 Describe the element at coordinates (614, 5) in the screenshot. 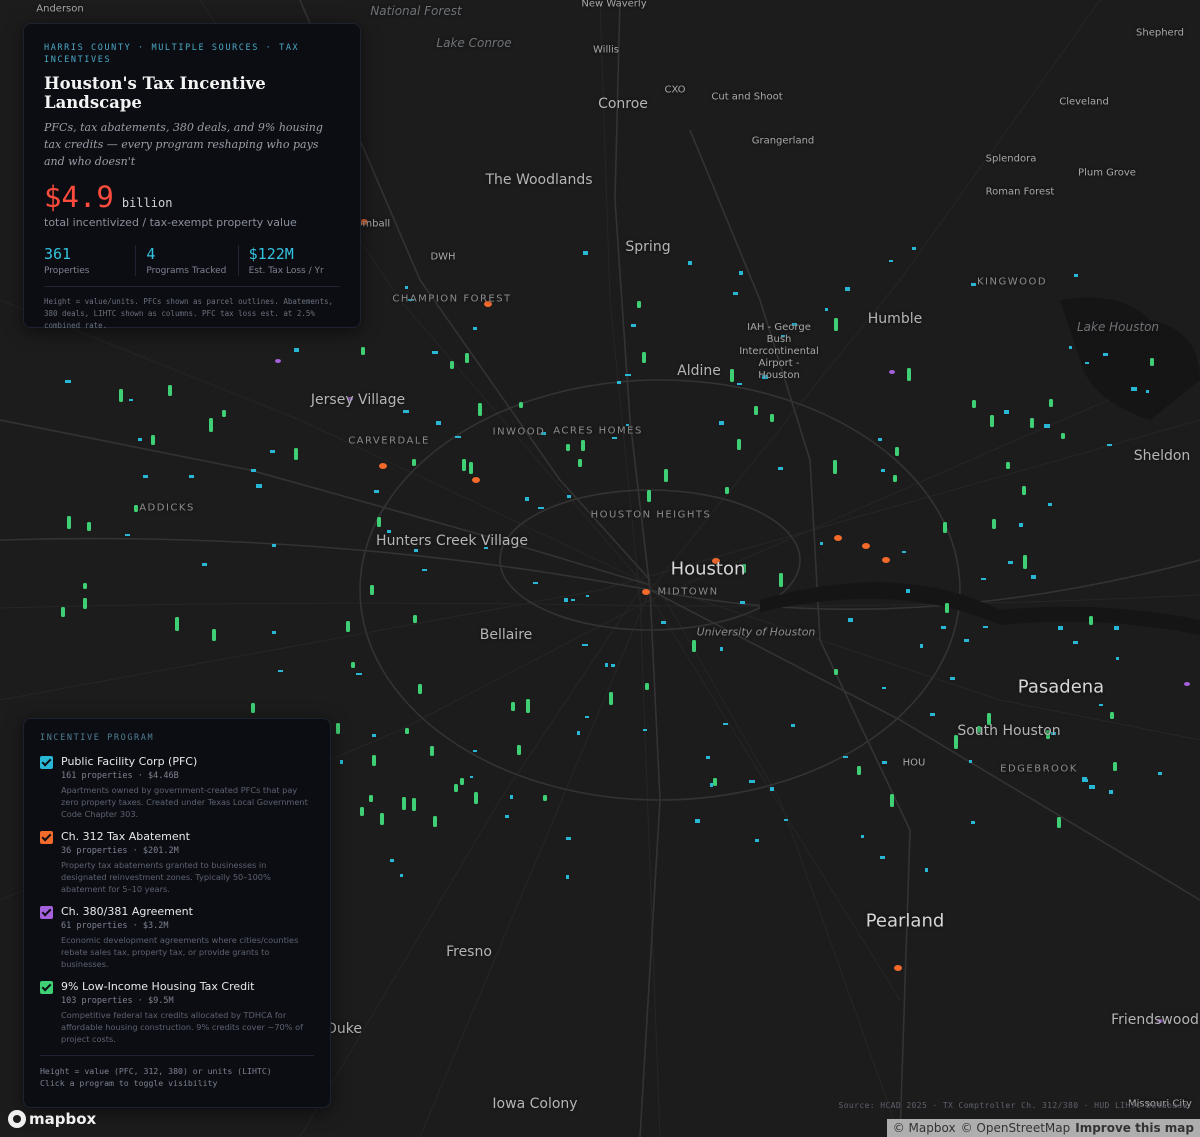

I see `place-label: New Waverly` at that location.